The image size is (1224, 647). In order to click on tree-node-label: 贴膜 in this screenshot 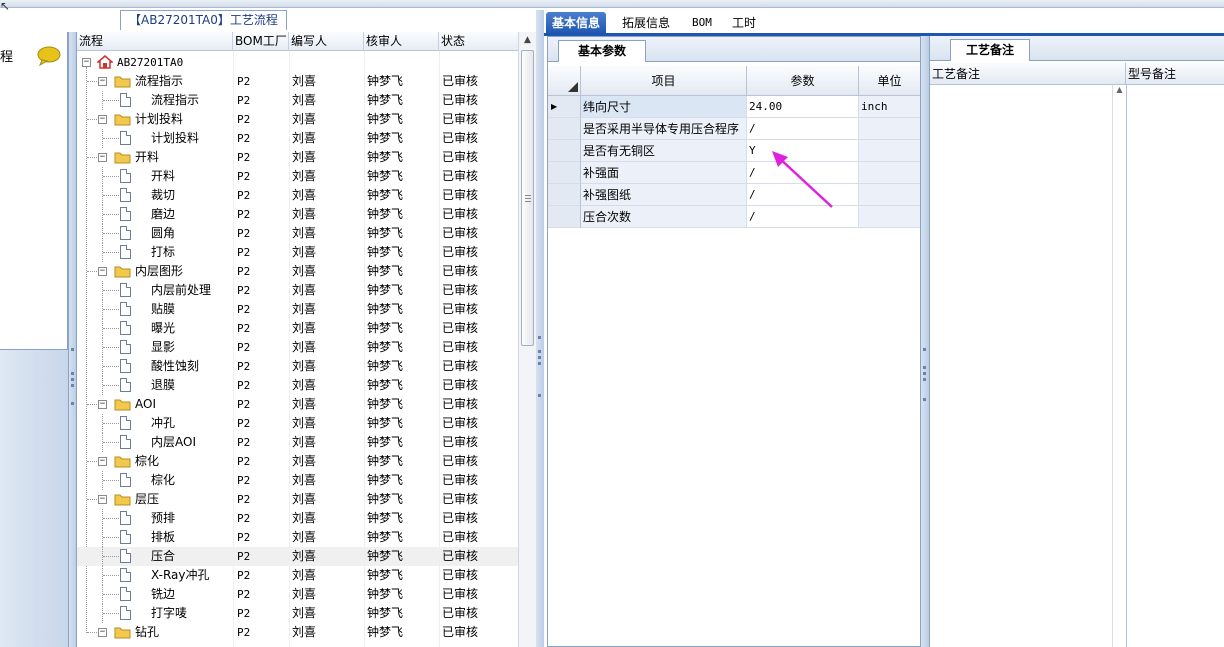, I will do `click(163, 309)`.